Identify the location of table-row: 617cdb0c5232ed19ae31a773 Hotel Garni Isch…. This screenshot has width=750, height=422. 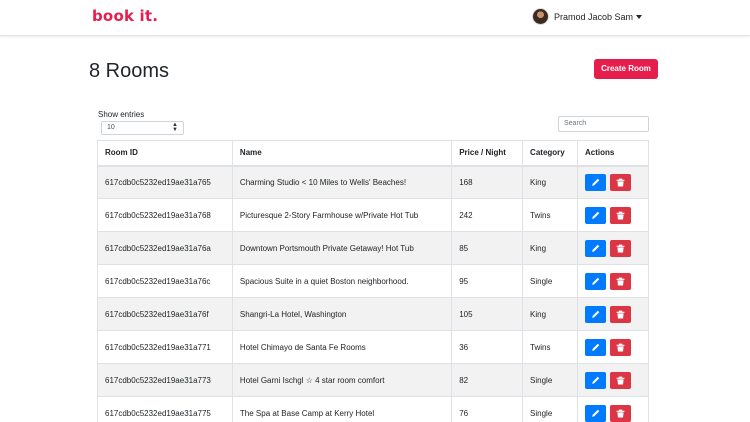
(373, 380).